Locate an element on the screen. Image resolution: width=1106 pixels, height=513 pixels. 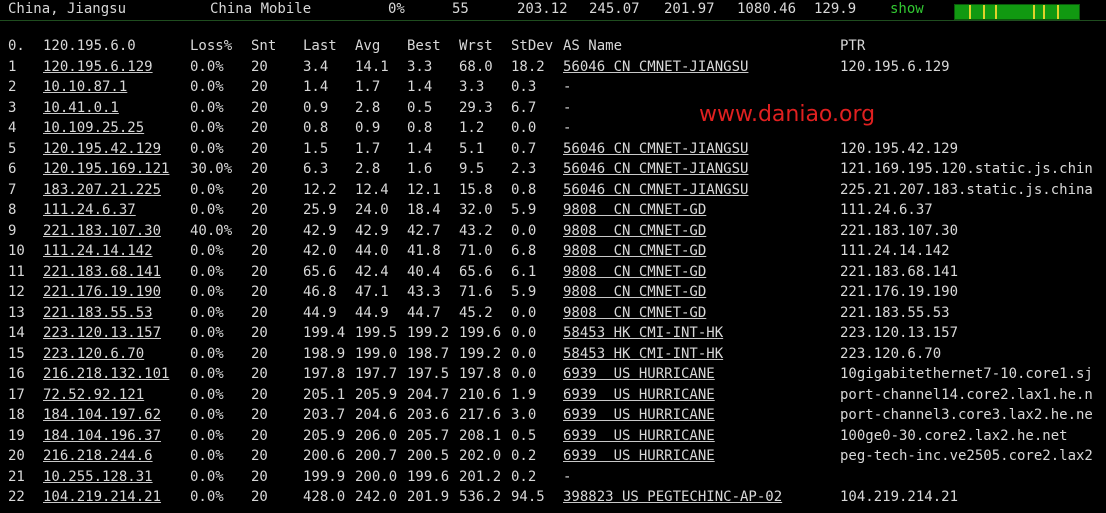
hop-stdev: 0.3 is located at coordinates (524, 87).